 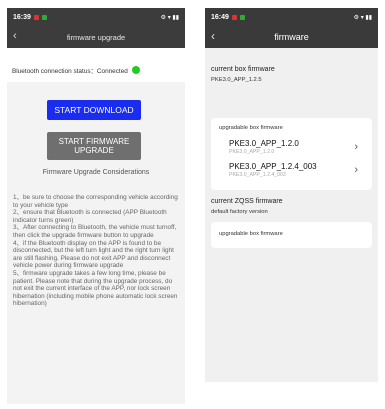 What do you see at coordinates (94, 110) in the screenshot?
I see `start-download-button: START DOWNLOAD` at bounding box center [94, 110].